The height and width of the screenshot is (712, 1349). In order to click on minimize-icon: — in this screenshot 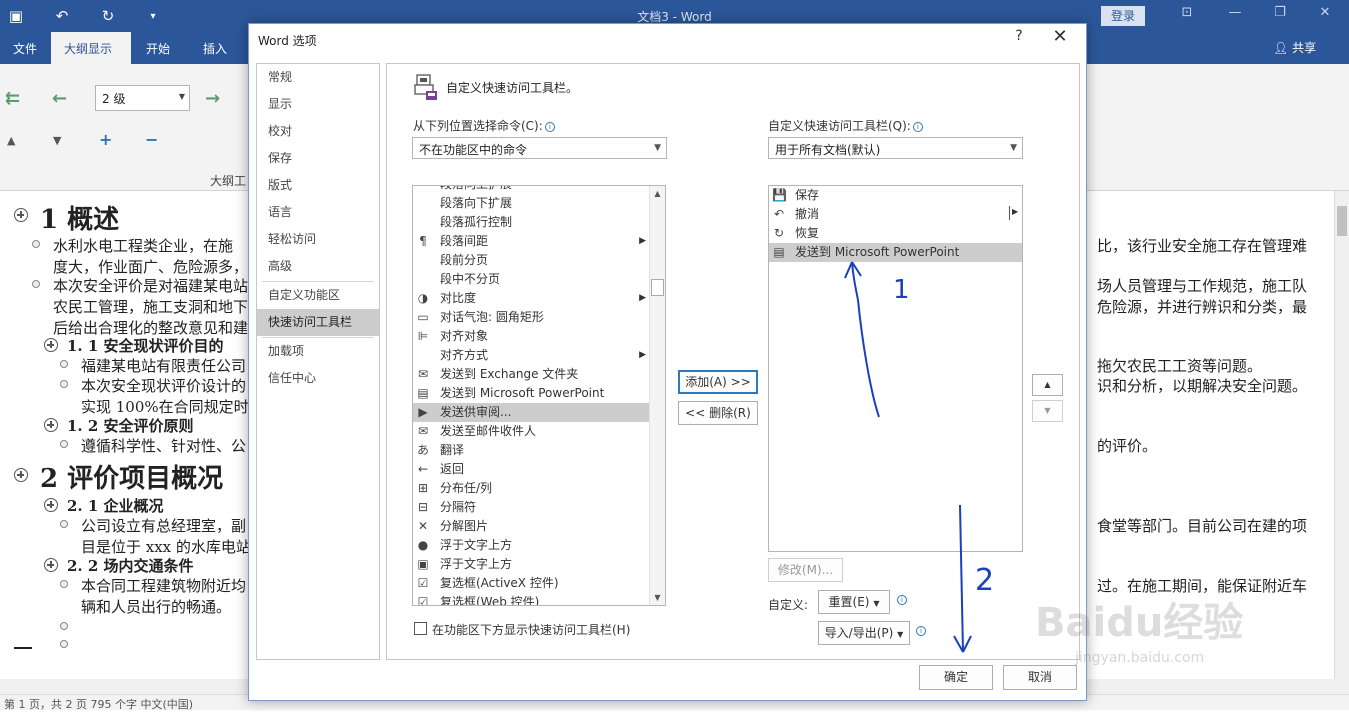, I will do `click(1235, 15)`.